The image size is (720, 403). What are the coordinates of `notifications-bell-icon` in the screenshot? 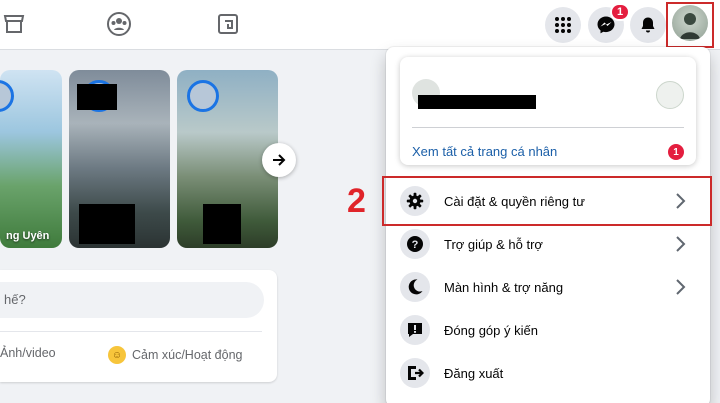 It's located at (648, 25).